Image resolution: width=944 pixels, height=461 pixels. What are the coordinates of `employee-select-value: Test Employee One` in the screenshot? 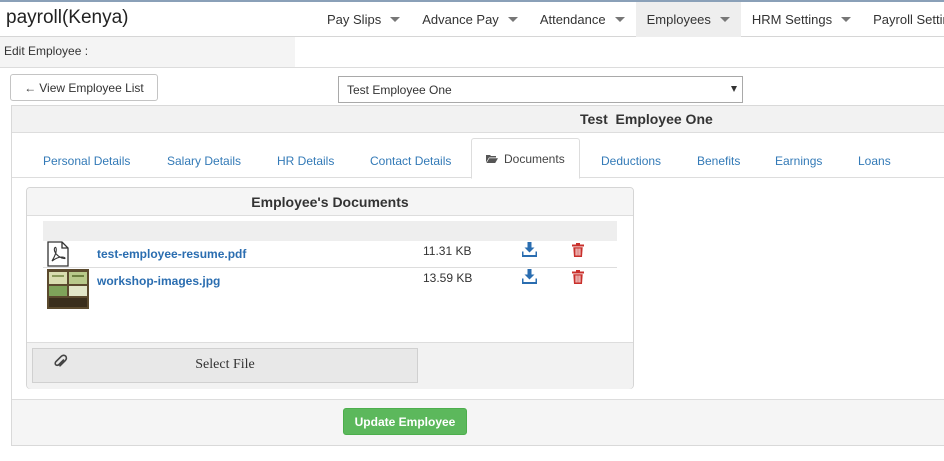 It's located at (399, 90).